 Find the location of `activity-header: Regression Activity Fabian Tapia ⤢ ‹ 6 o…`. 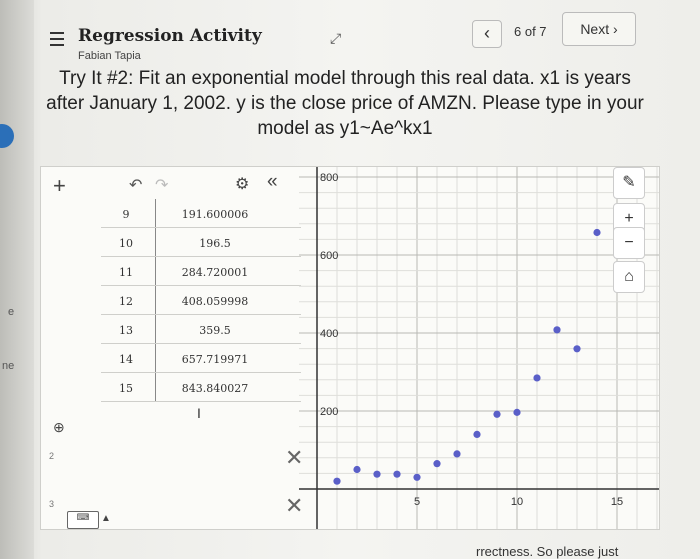

activity-header: Regression Activity Fabian Tapia ⤢ ‹ 6 o… is located at coordinates (346, 40).